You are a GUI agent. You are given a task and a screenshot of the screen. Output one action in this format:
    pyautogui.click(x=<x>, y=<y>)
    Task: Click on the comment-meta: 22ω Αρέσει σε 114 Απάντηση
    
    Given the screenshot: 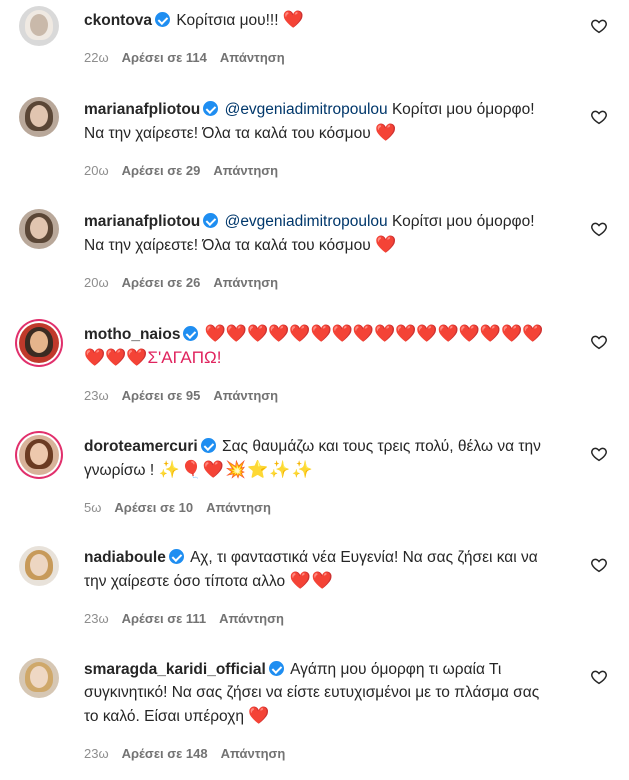 What is the action you would take?
    pyautogui.click(x=184, y=57)
    